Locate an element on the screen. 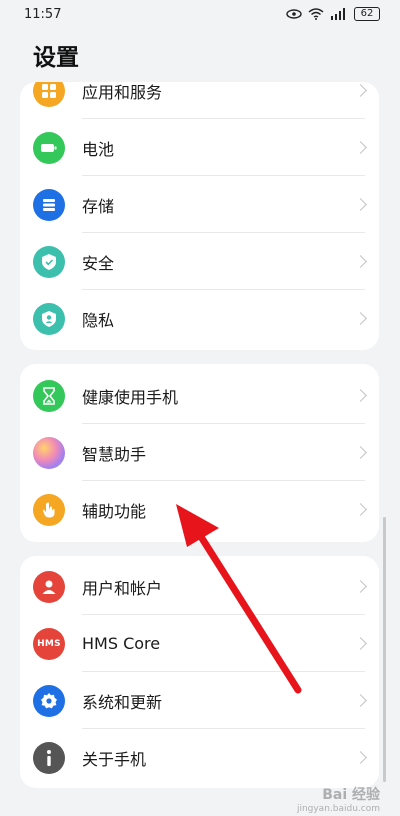  settings-item-about-phone: 关于手机 is located at coordinates (199, 757).